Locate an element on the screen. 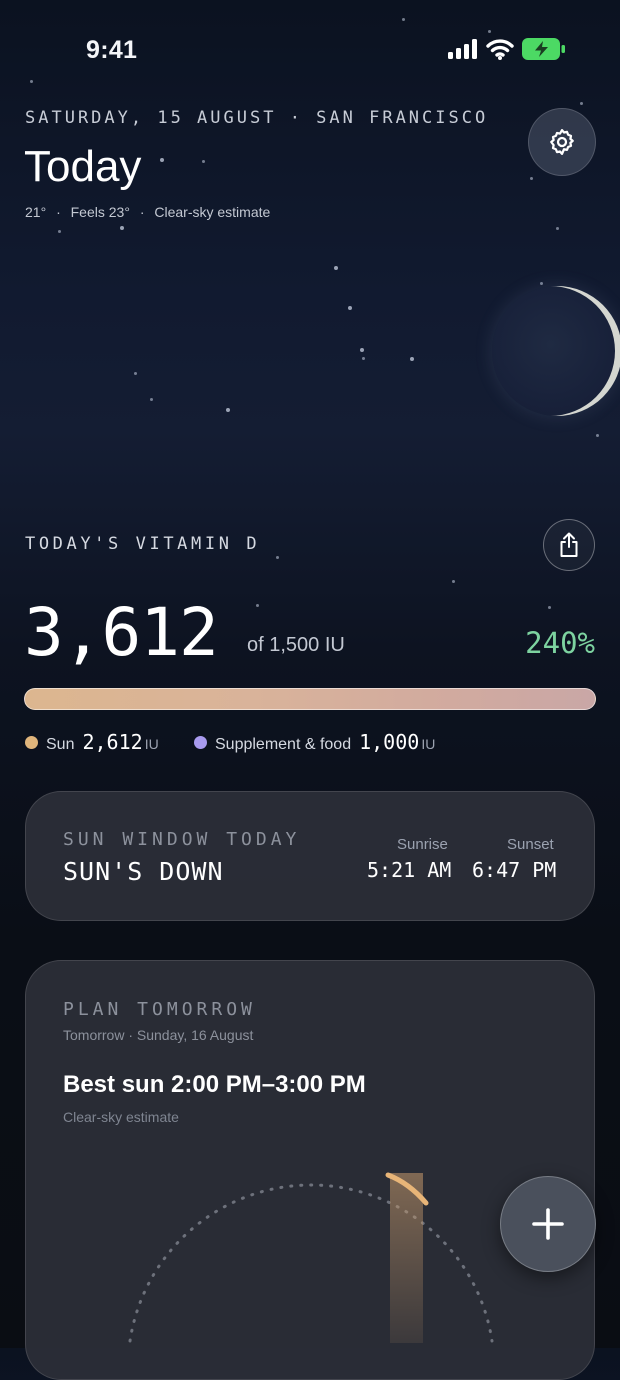 The image size is (620, 1380). supplement-legend-label: Supplement & food is located at coordinates (283, 744).